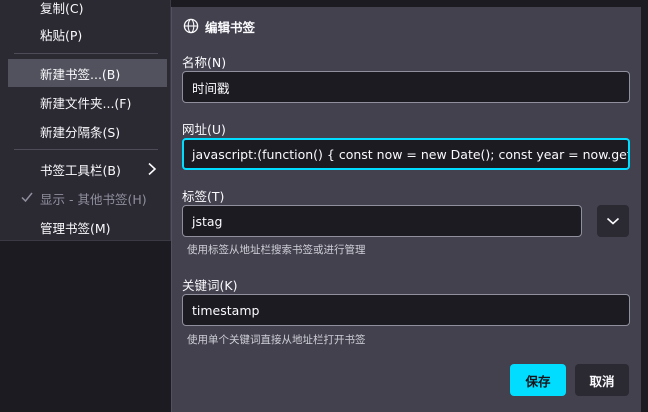 The image size is (648, 412). Describe the element at coordinates (80, 132) in the screenshot. I see `menu-item-label: 新建分隔条(S)` at that location.